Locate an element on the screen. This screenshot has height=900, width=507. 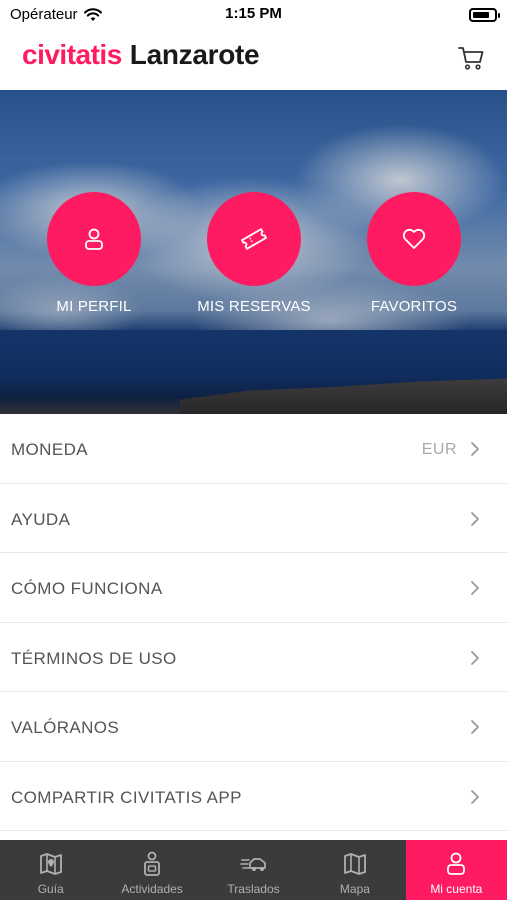
favorites-label: FAVORITOS is located at coordinates (414, 306).